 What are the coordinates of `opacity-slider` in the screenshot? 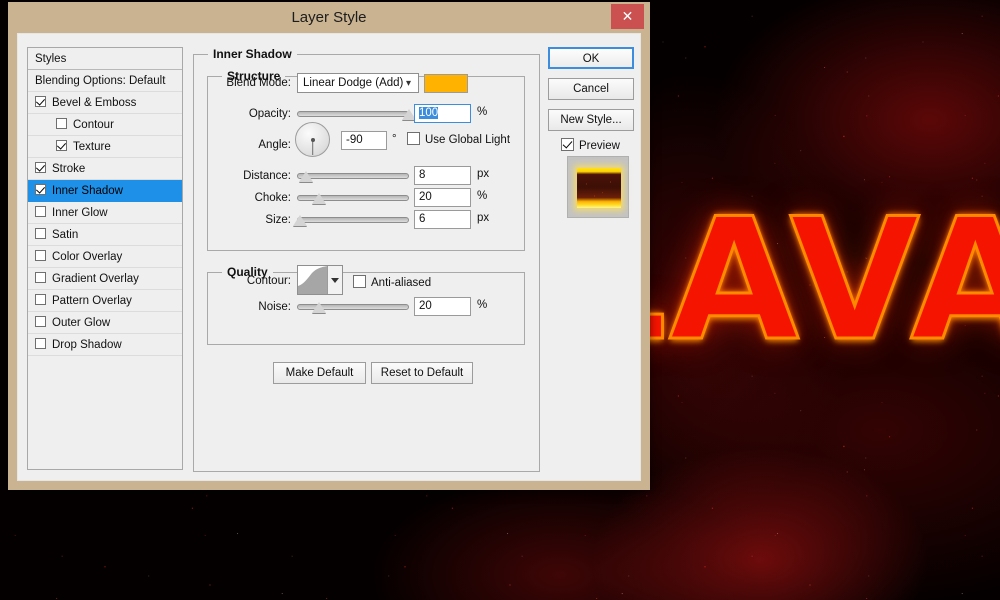 It's located at (356, 114).